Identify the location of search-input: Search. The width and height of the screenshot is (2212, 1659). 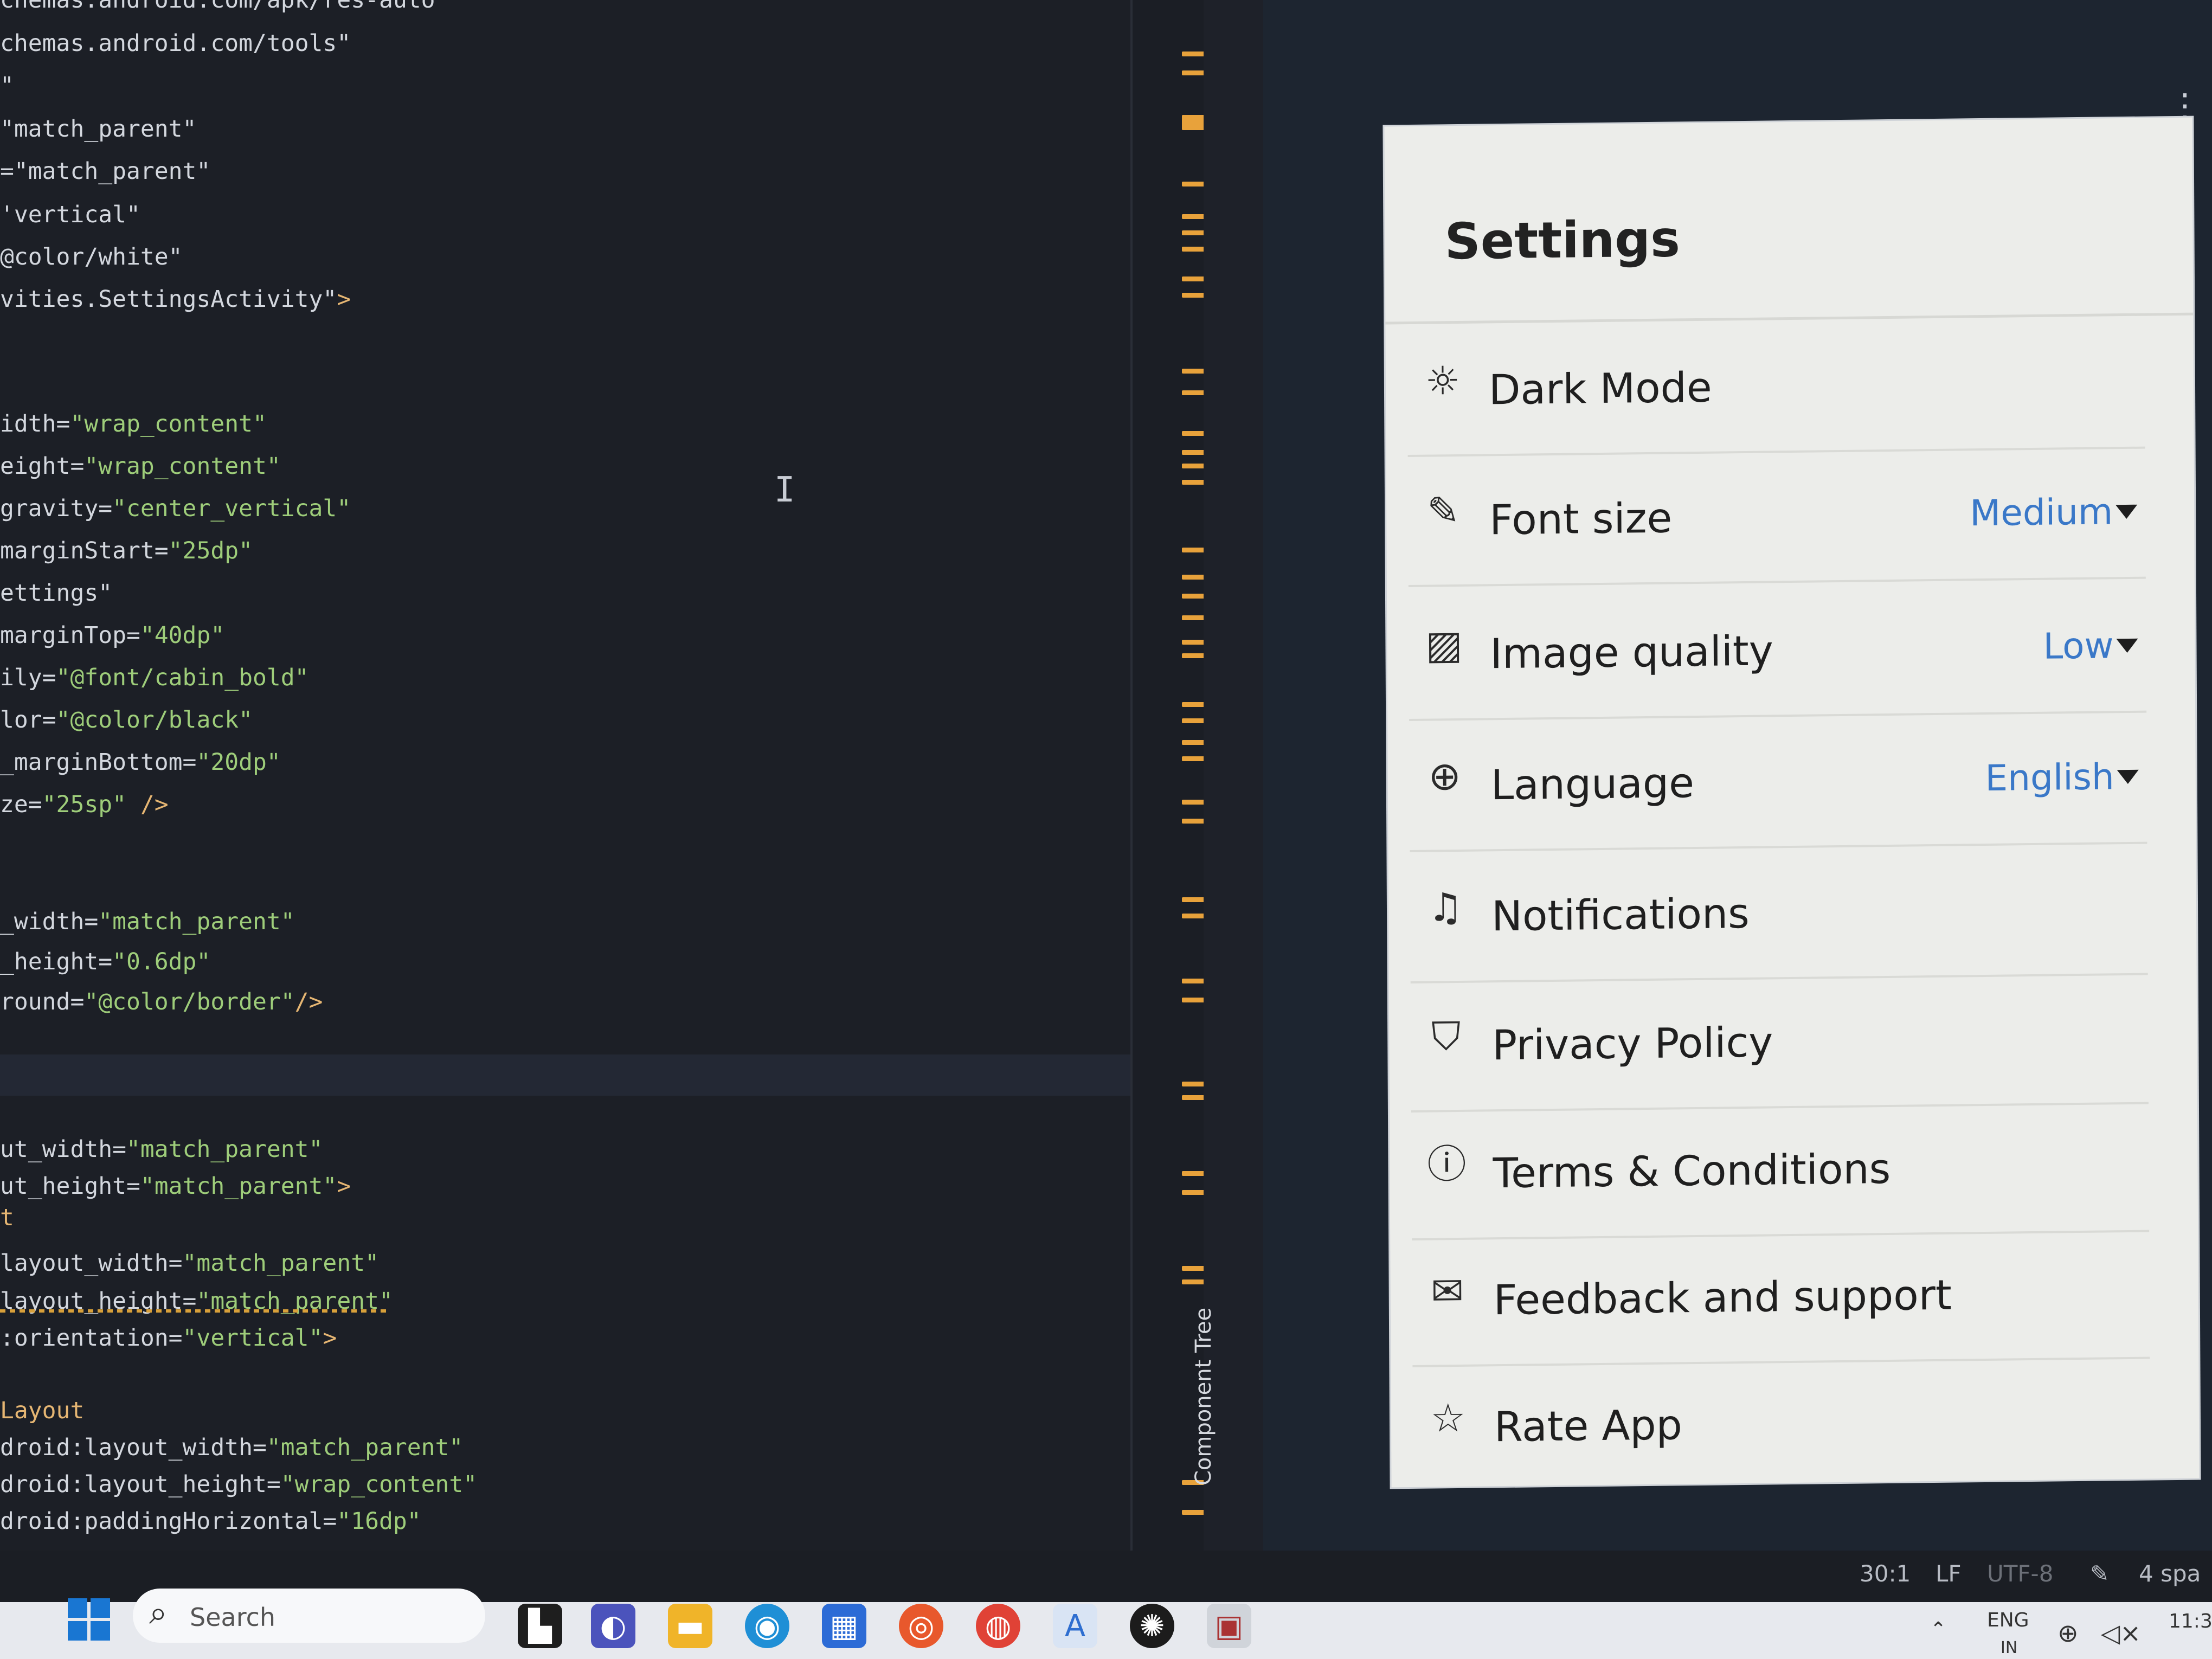
(232, 1617).